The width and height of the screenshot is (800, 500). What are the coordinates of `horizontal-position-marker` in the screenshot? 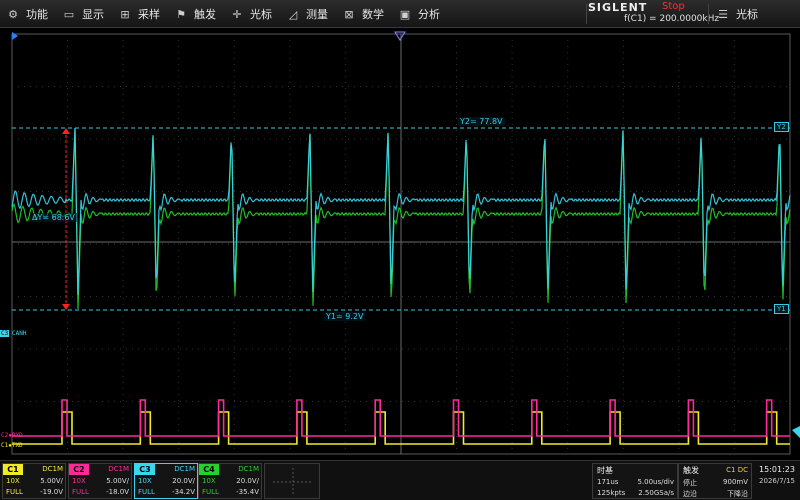 It's located at (15, 36).